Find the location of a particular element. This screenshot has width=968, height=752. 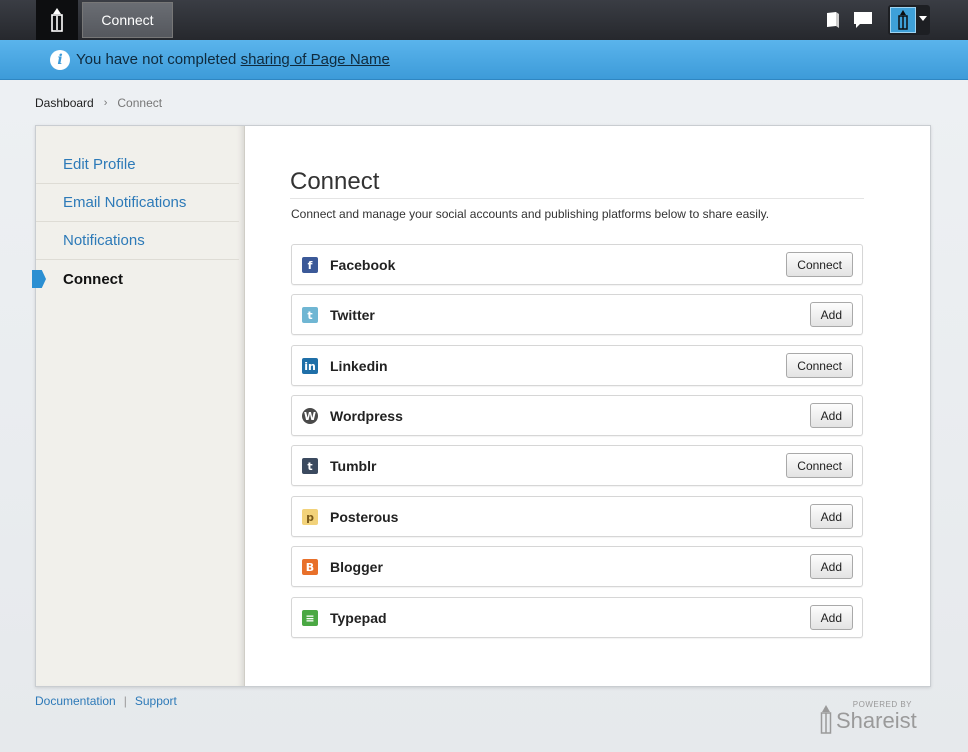

tumblr-icon: t is located at coordinates (310, 466).